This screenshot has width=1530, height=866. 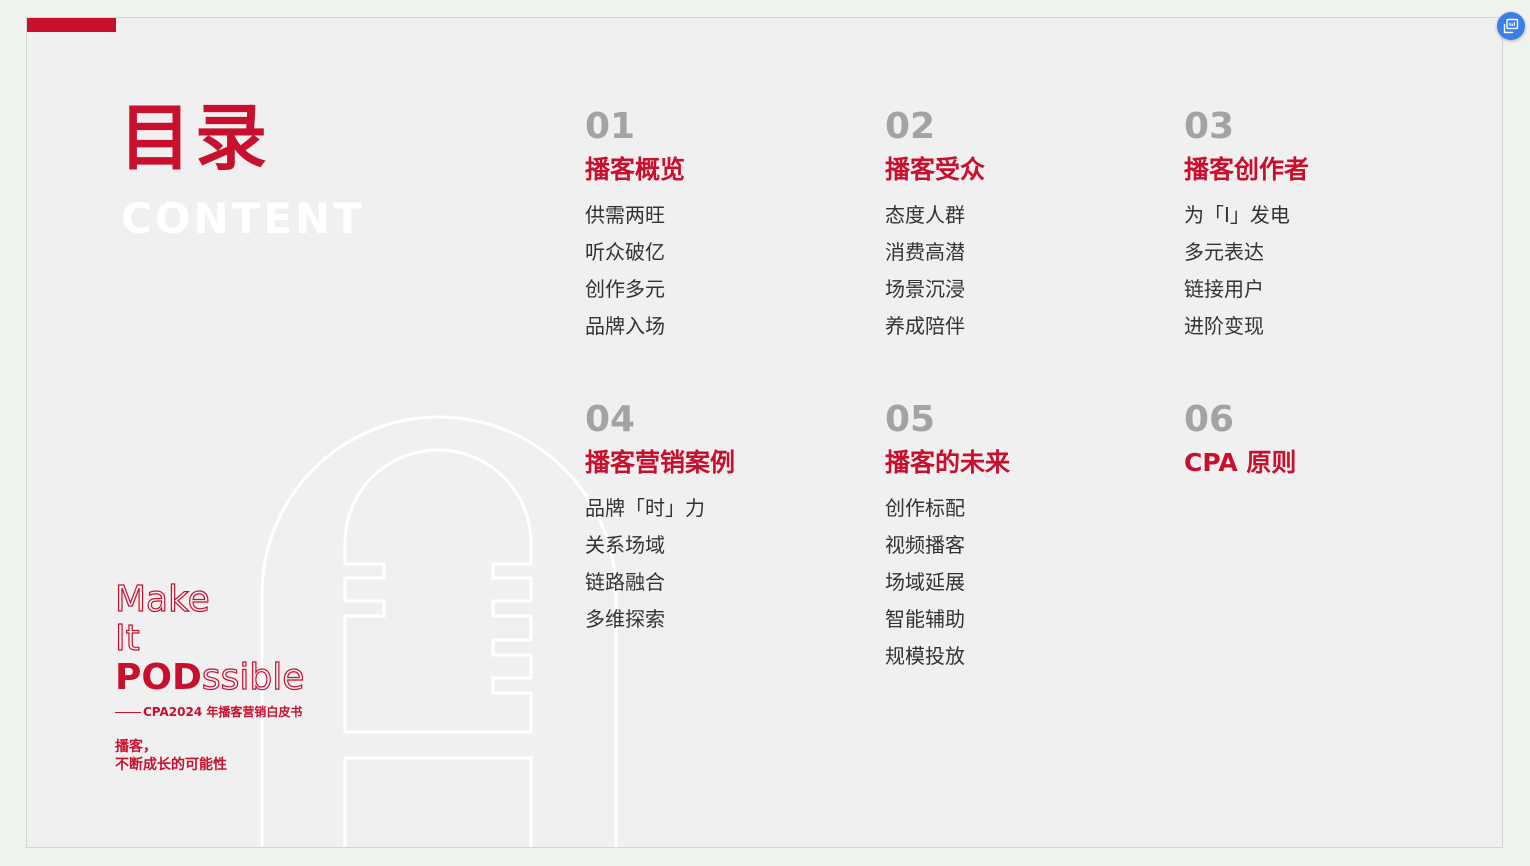 I want to click on section-item: 供需两旺, so click(x=625, y=215).